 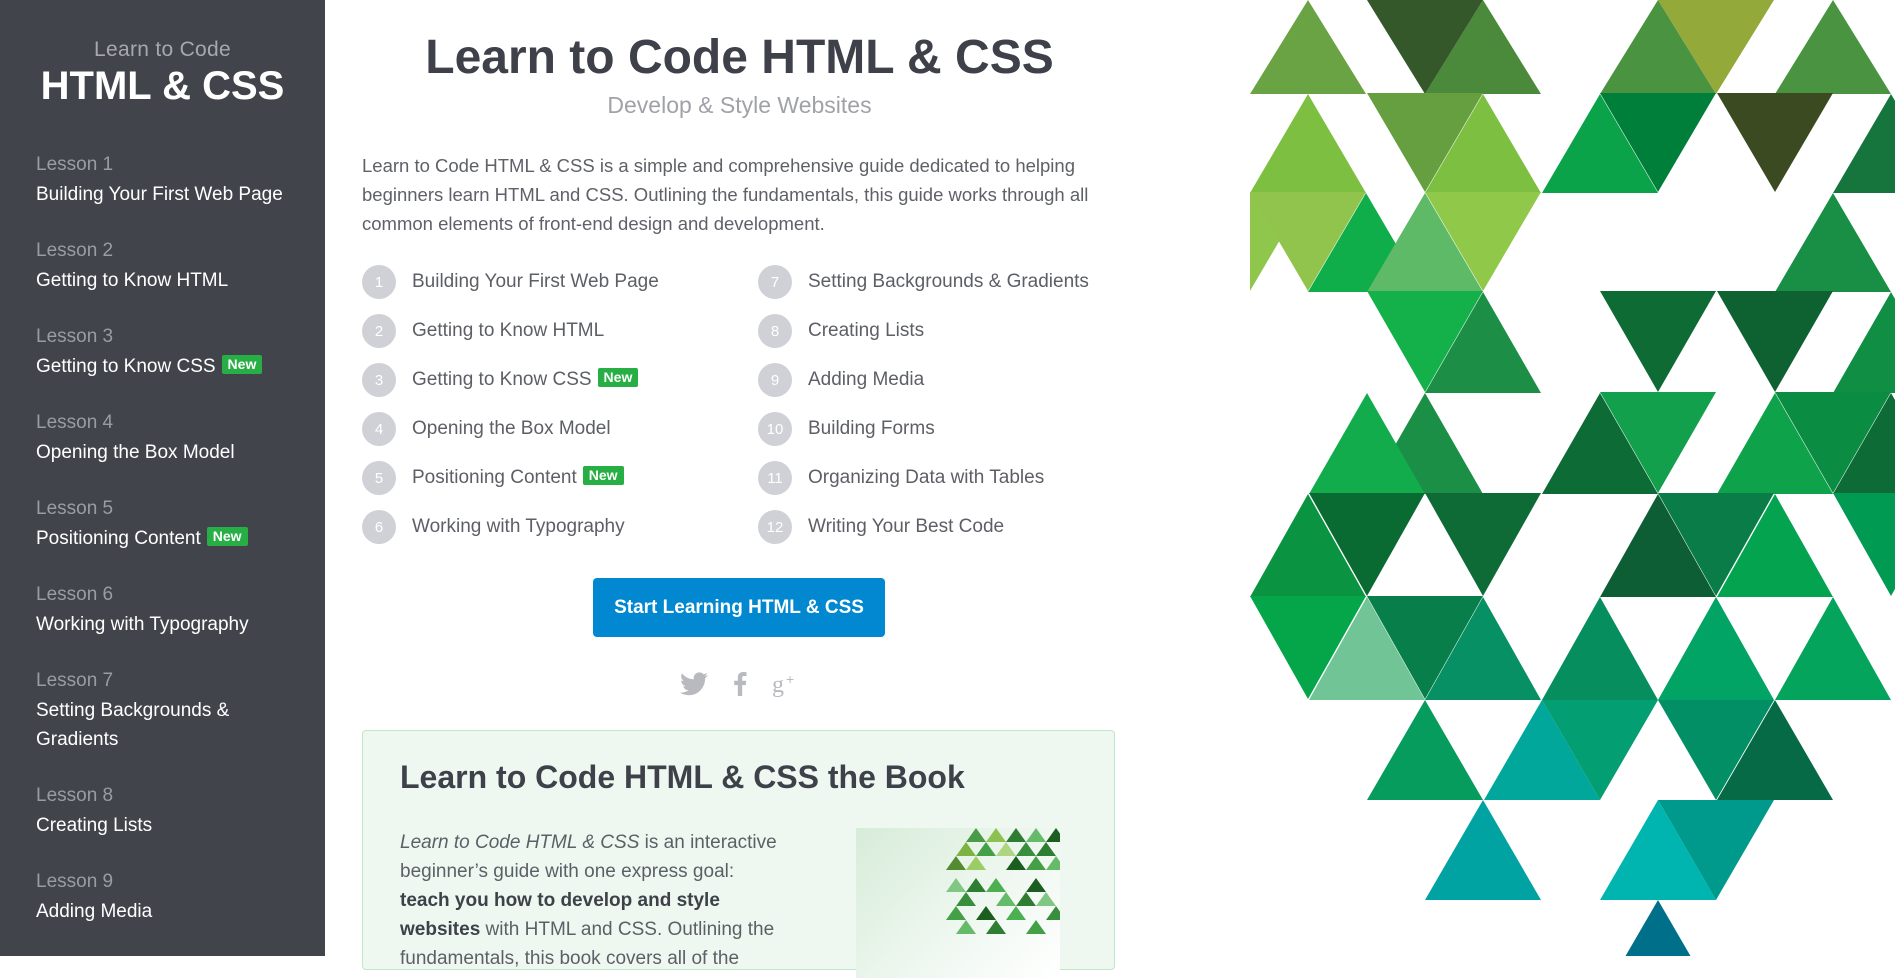 I want to click on sidebar-item-lesson-8: Lesson 8 Creating Lists, so click(x=180, y=812).